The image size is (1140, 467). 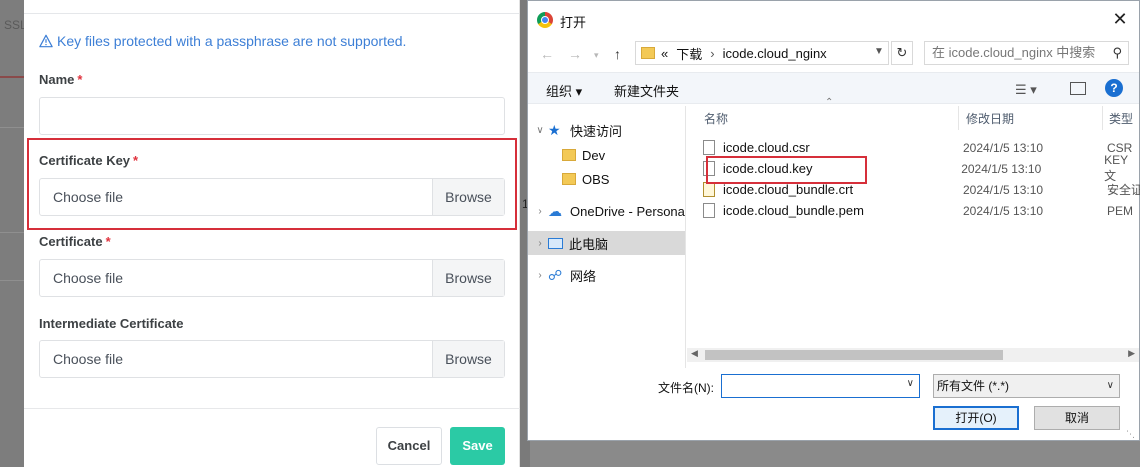 I want to click on sort-caret-icon: ⌃, so click(x=829, y=102).